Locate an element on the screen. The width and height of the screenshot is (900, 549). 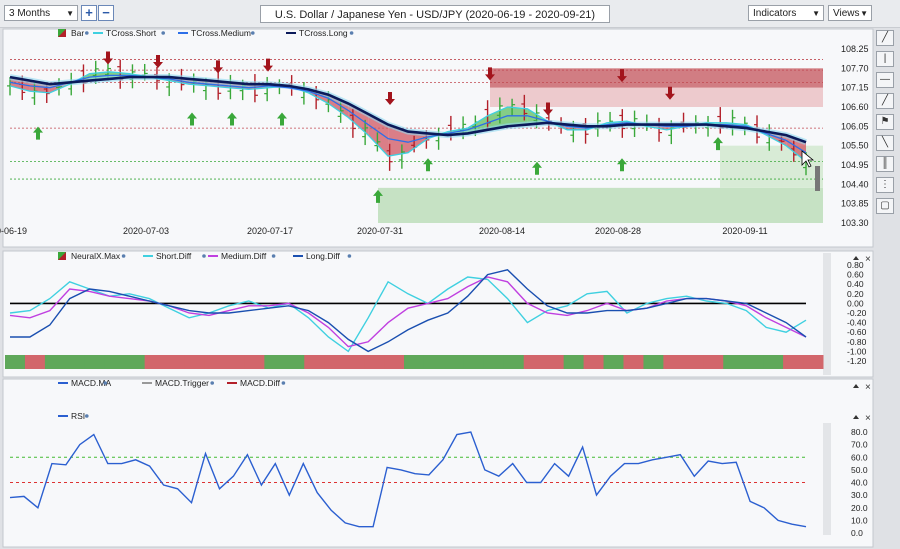
indicators-select: Indicators ▼ is located at coordinates (786, 13).